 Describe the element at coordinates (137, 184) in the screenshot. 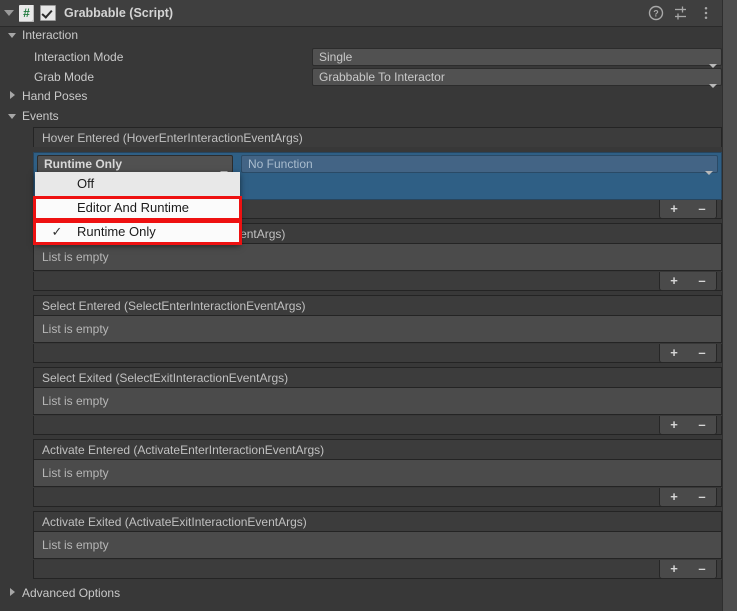

I see `dropdown-option-off: Off` at that location.